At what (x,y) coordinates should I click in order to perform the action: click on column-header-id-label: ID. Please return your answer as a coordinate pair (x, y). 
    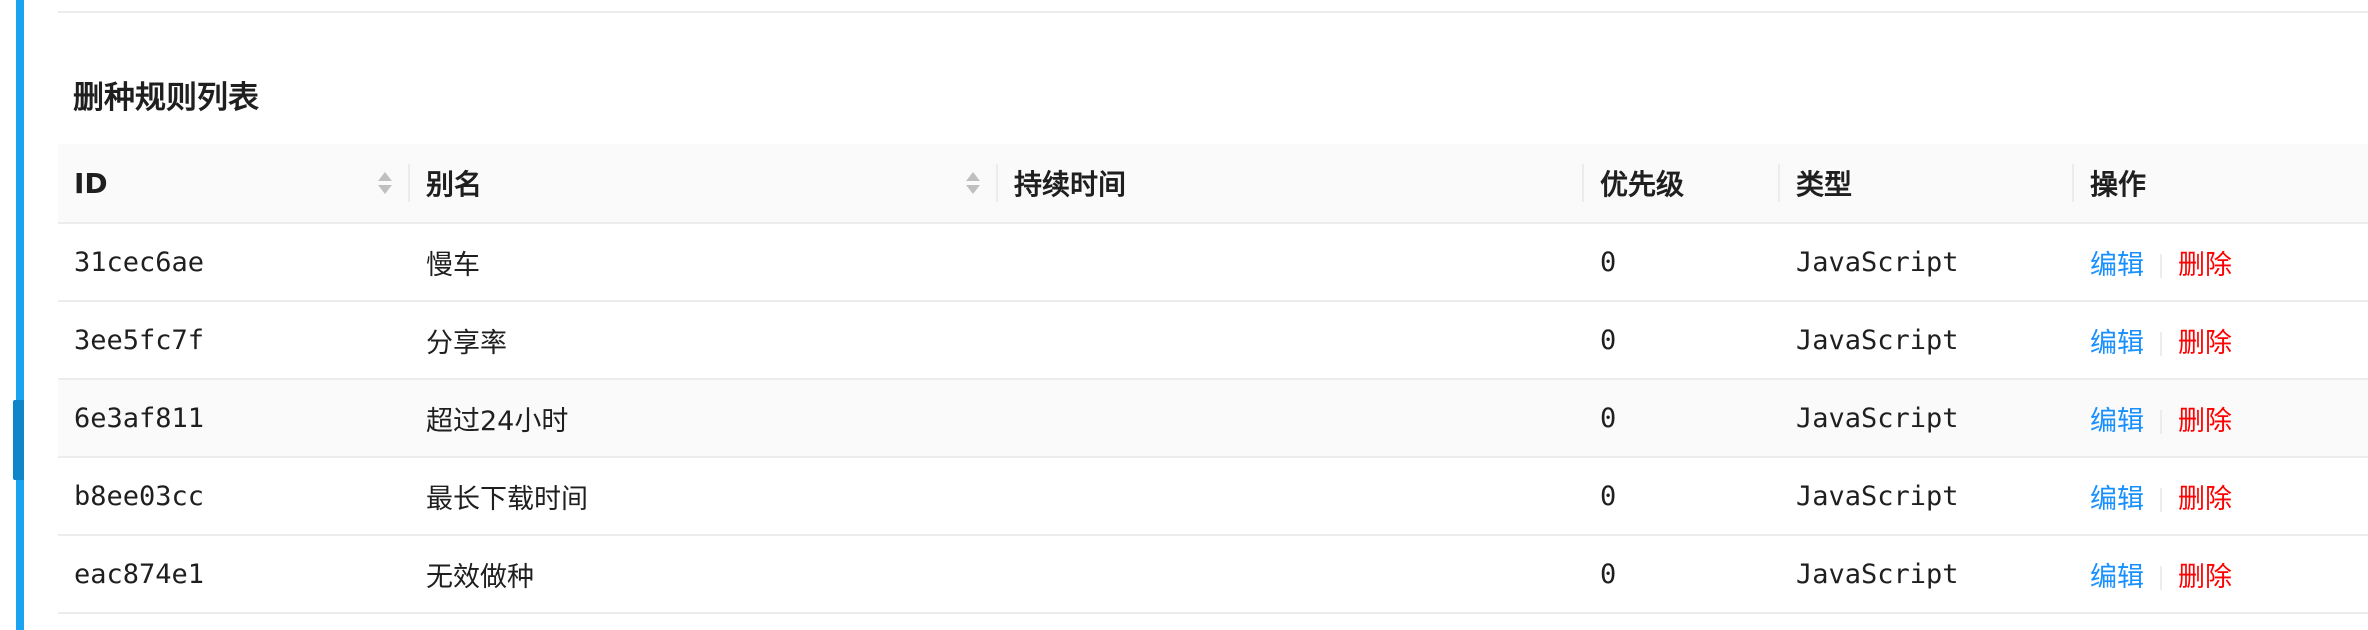
    Looking at the image, I should click on (91, 183).